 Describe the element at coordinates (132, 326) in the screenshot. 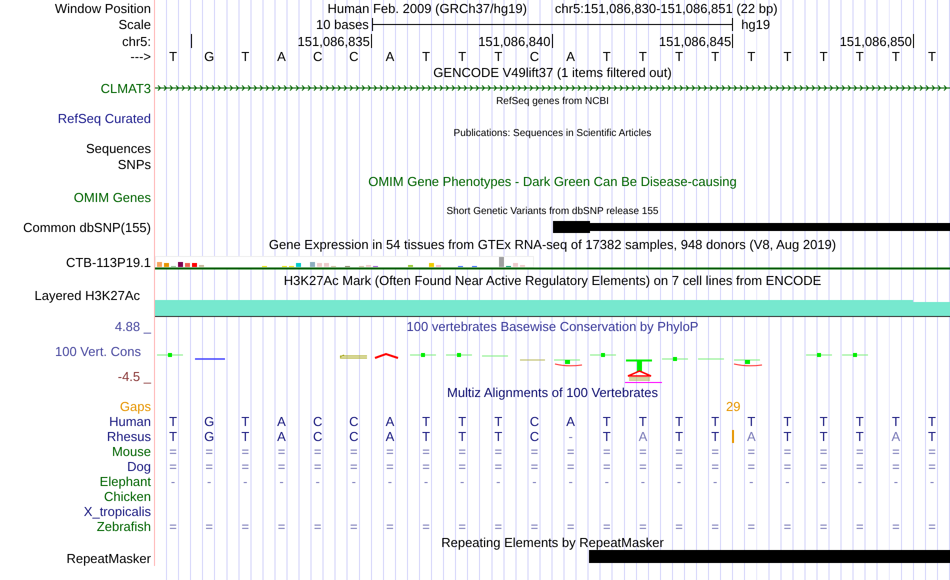

I see `axis-max-label: 4.88 _` at that location.